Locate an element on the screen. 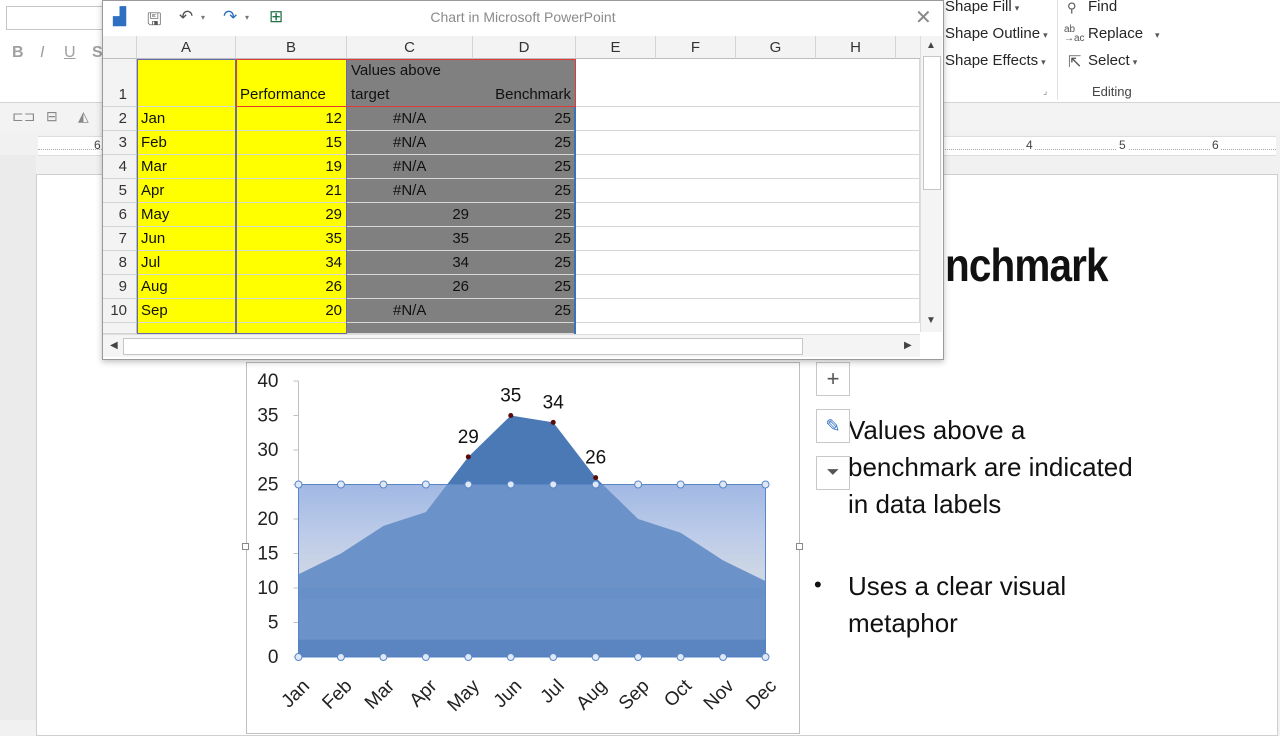 The width and height of the screenshot is (1280, 736). row-header: 6 is located at coordinates (120, 215).